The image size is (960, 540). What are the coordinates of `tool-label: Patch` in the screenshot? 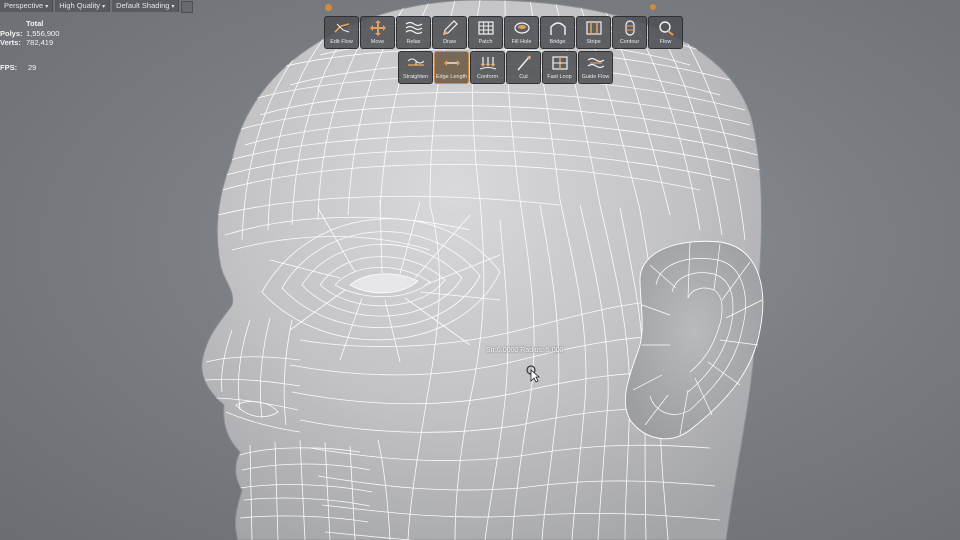 It's located at (485, 42).